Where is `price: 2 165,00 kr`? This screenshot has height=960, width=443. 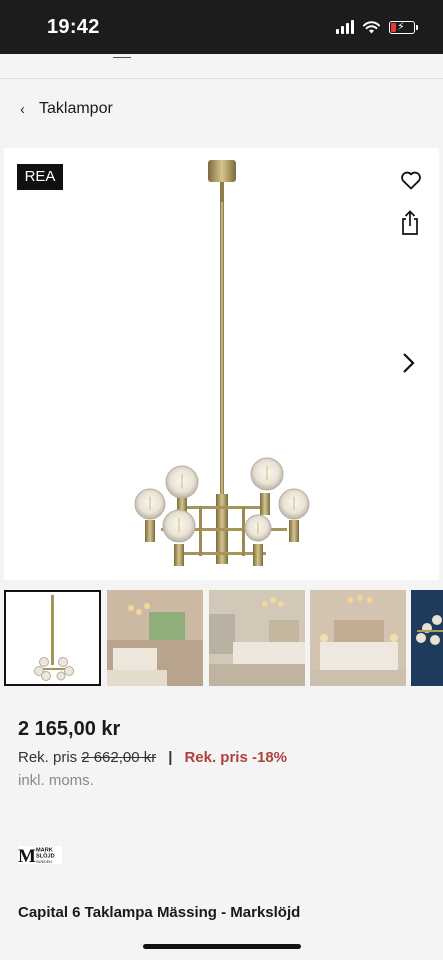 price: 2 165,00 kr is located at coordinates (69, 729).